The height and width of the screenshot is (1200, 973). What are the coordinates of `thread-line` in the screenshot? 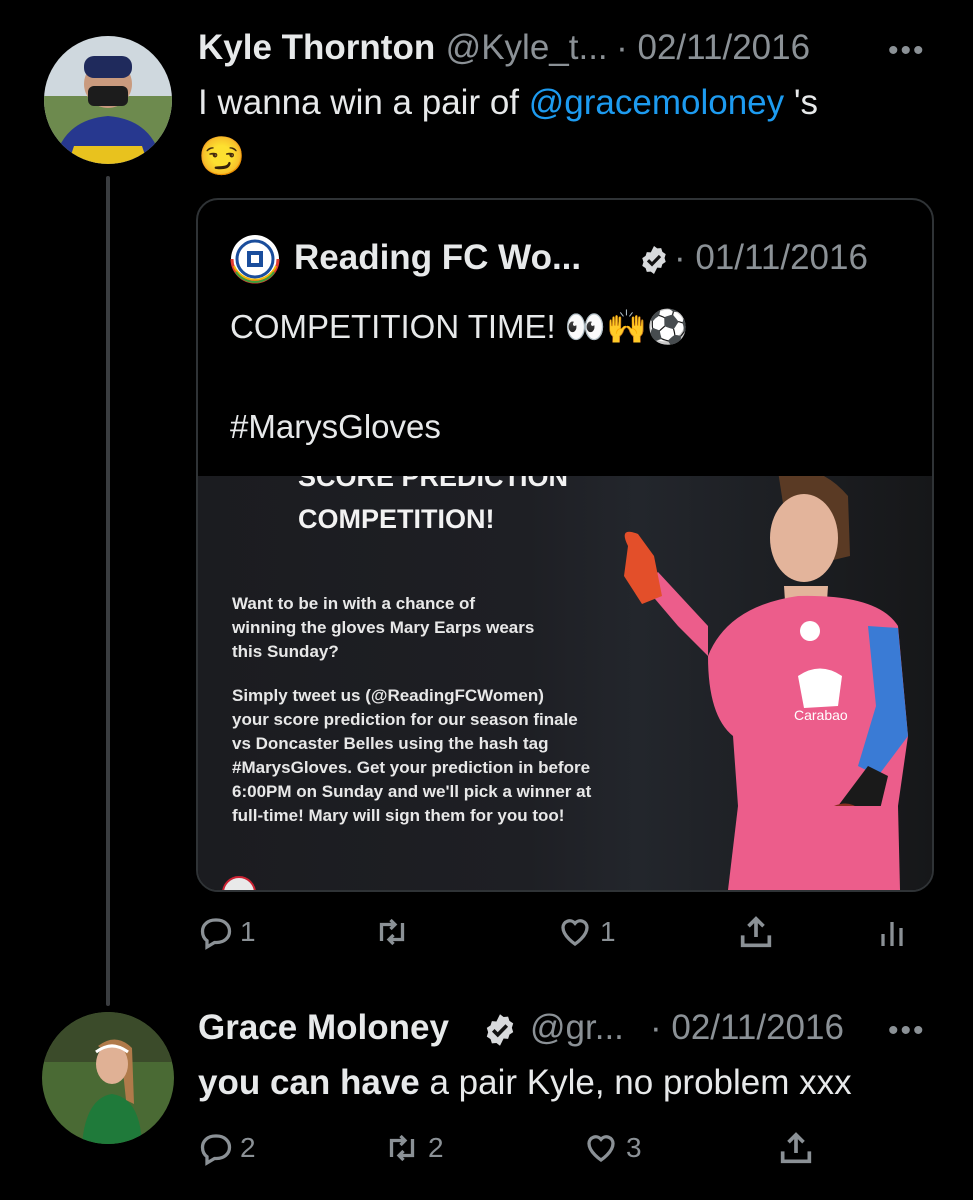 It's located at (108, 591).